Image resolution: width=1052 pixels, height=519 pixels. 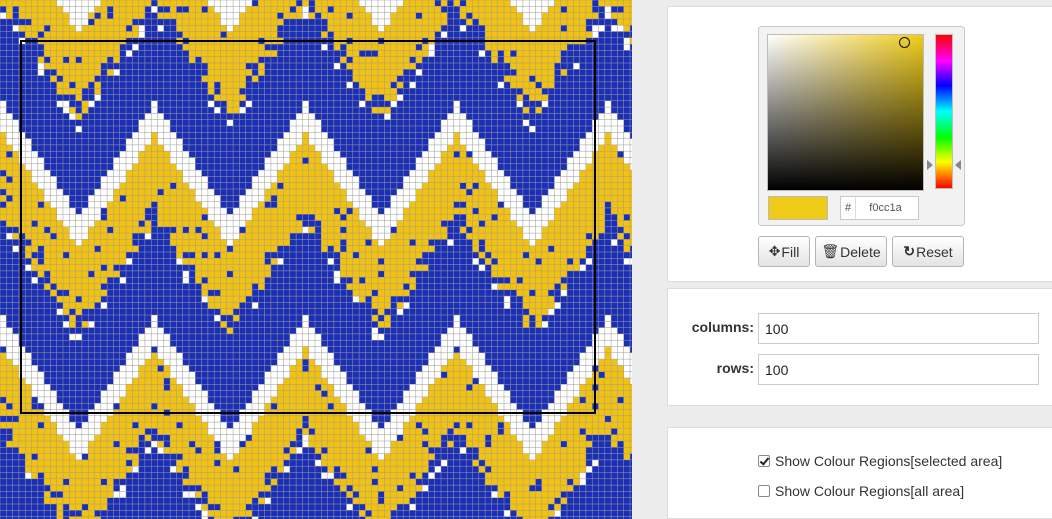 I want to click on columns-label: columns:, so click(x=722, y=327).